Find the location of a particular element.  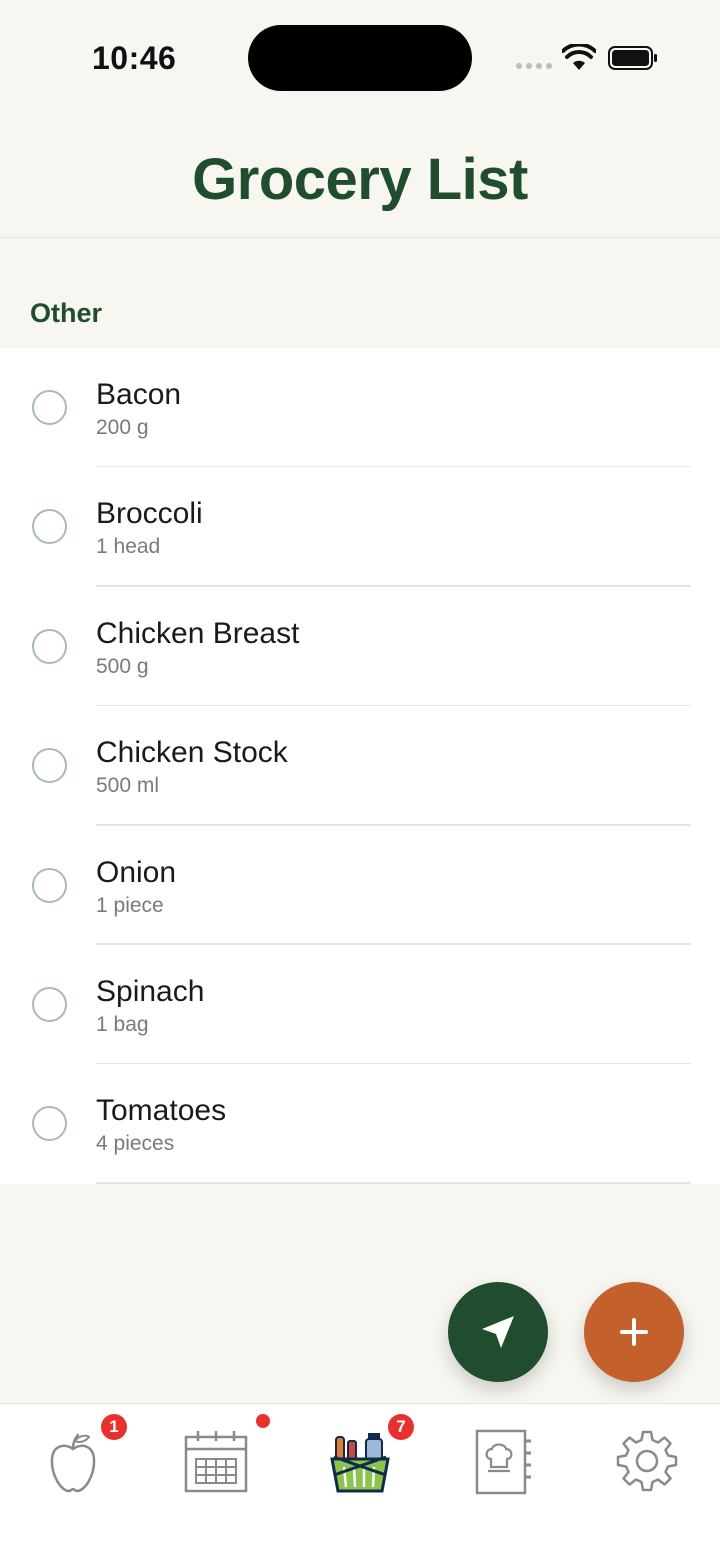

battery-icon is located at coordinates (632, 58).